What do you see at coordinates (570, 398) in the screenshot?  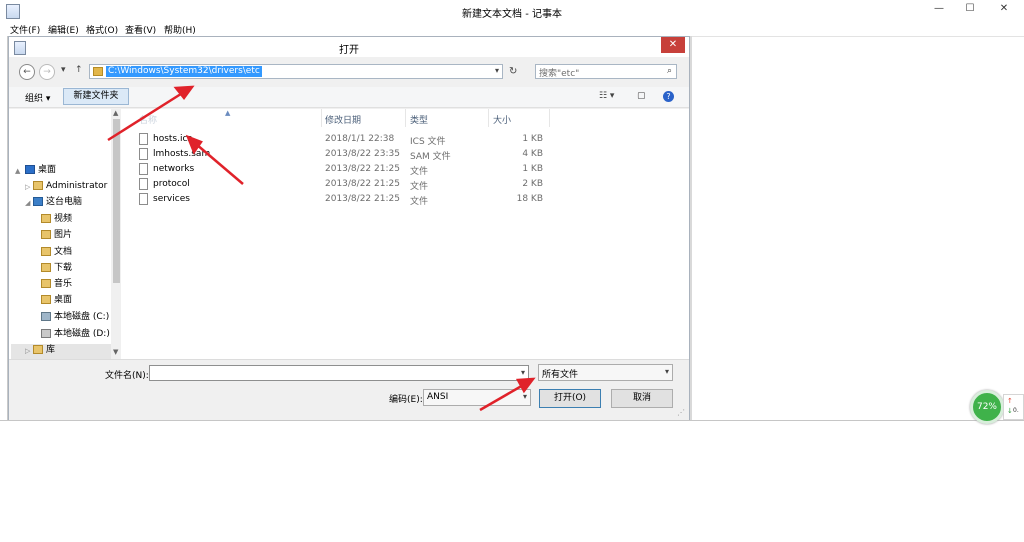 I see `open-button: 打开(O)` at bounding box center [570, 398].